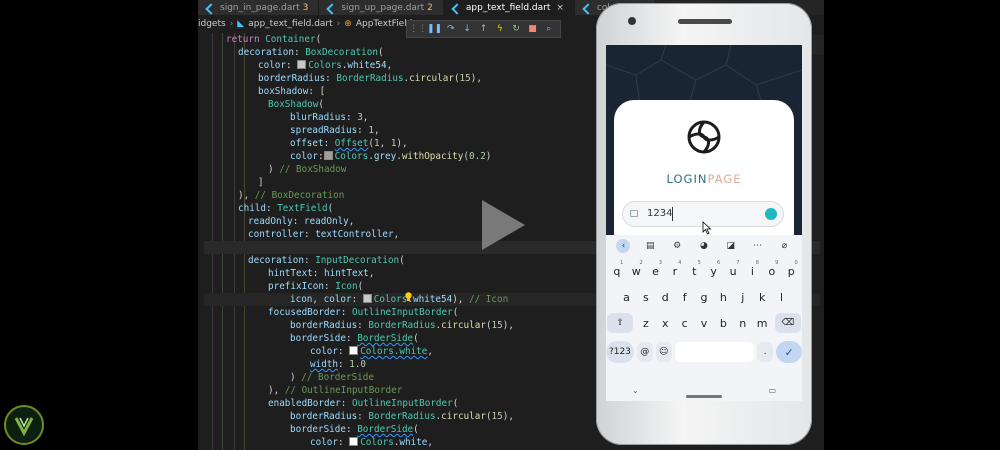 Image resolution: width=1000 pixels, height=450 pixels. What do you see at coordinates (762, 323) in the screenshot?
I see `key-m: m` at bounding box center [762, 323].